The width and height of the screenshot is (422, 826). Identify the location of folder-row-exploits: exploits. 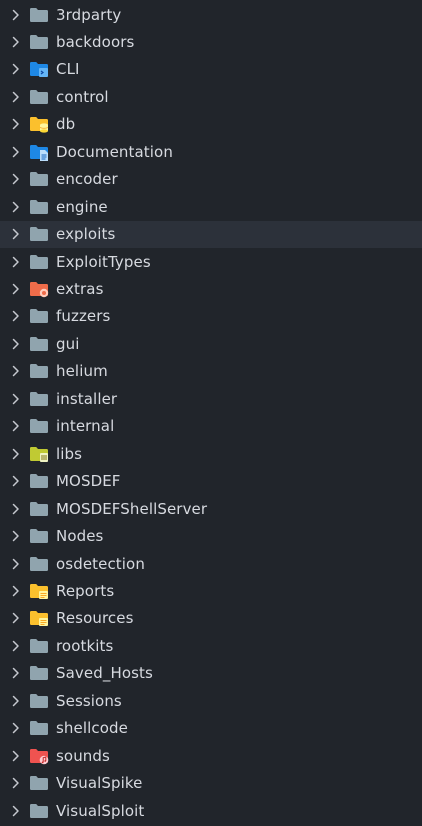
(211, 234).